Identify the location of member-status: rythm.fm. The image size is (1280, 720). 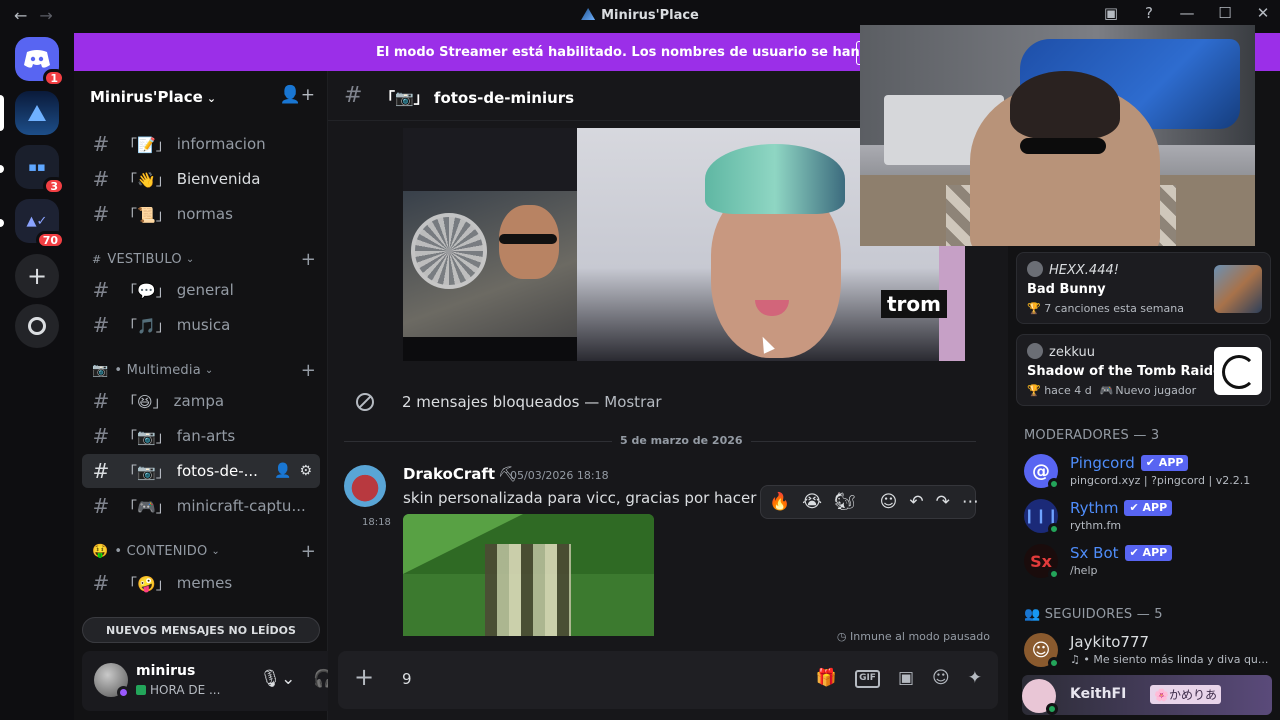
(1096, 525).